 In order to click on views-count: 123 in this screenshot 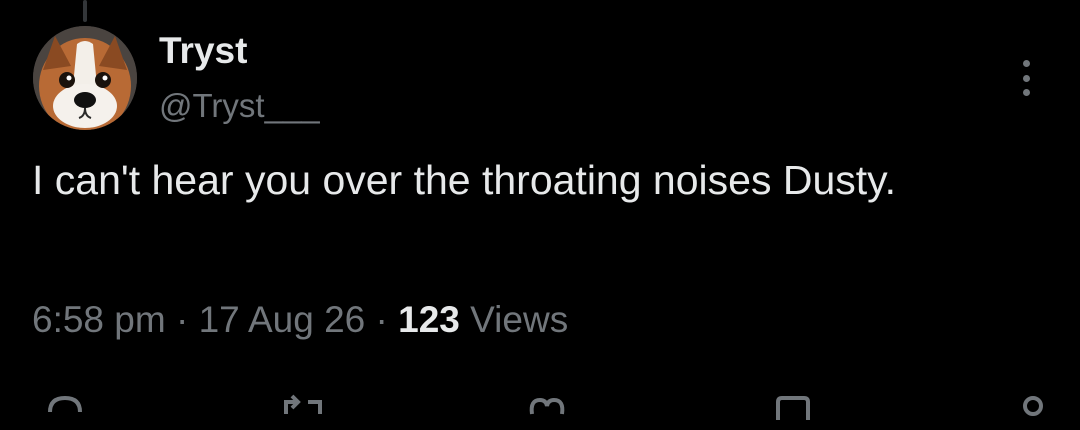, I will do `click(429, 319)`.